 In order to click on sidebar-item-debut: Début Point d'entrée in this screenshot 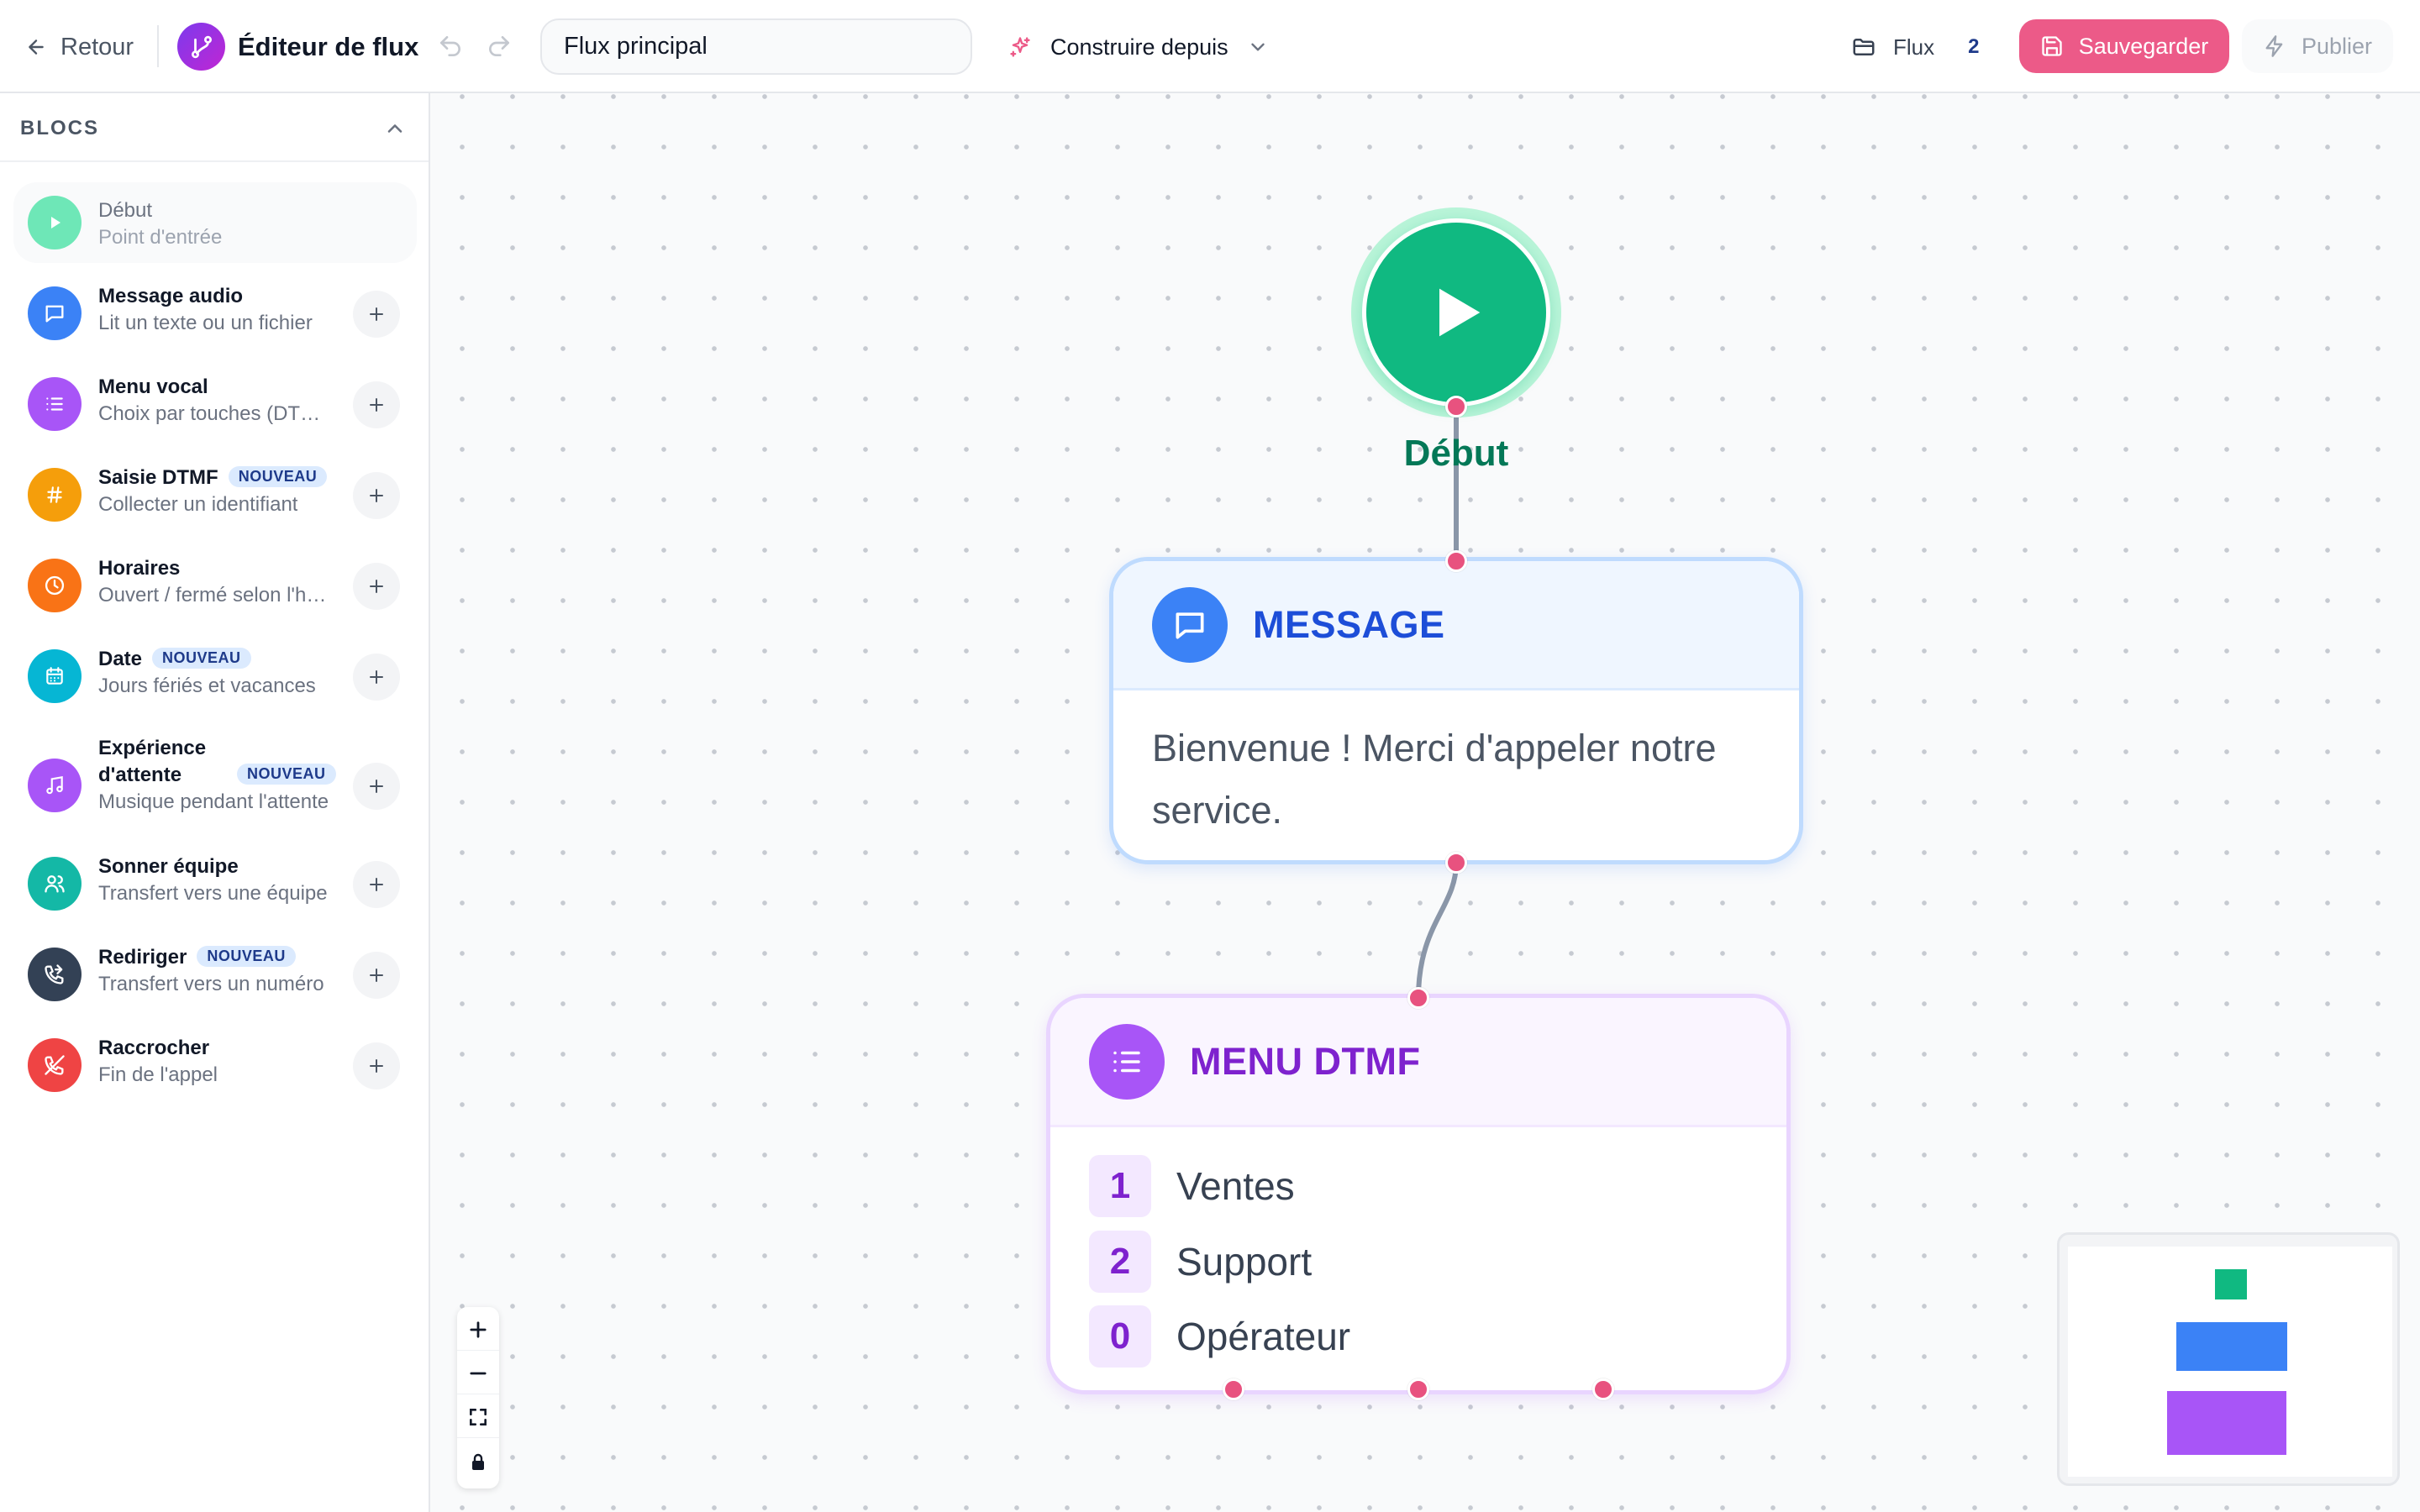, I will do `click(215, 222)`.